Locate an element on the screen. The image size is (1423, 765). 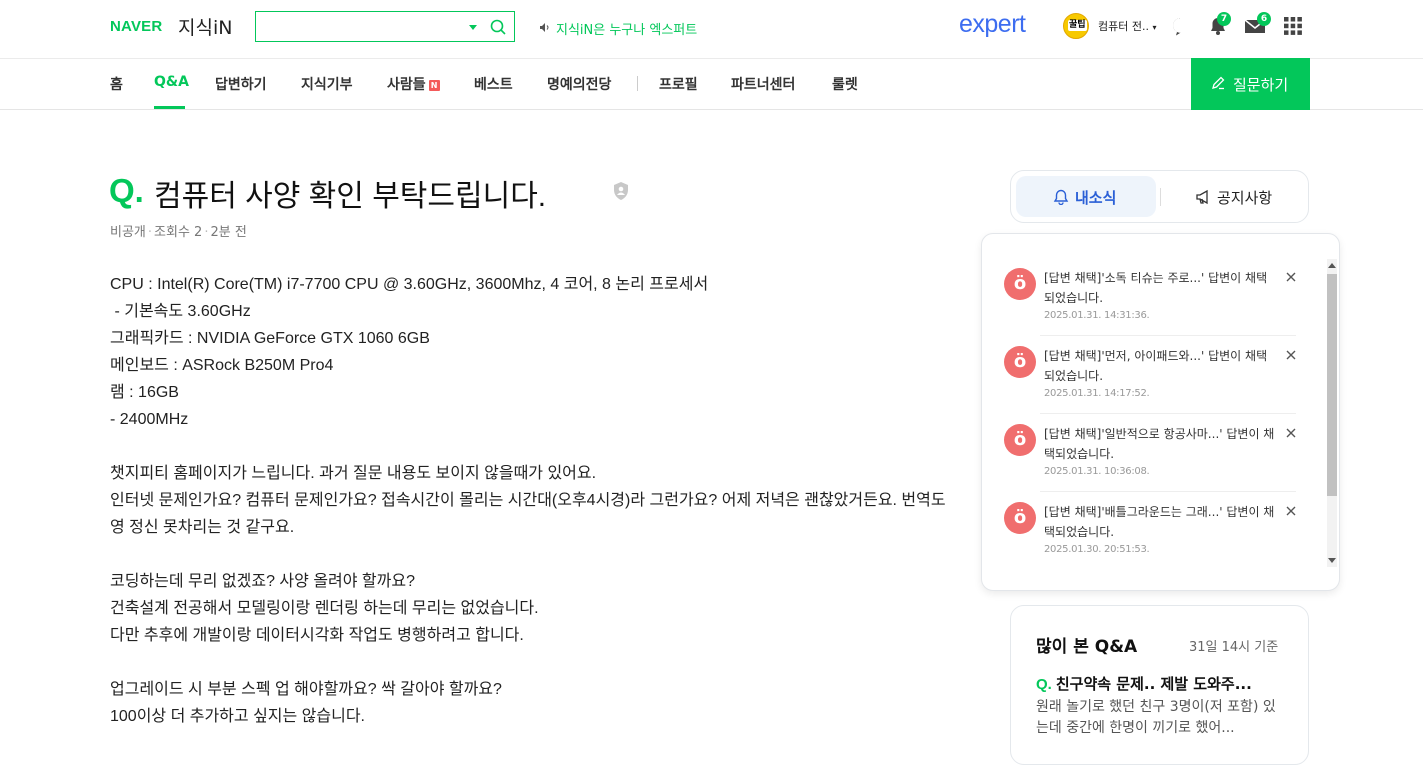
nav-divider is located at coordinates (637, 83).